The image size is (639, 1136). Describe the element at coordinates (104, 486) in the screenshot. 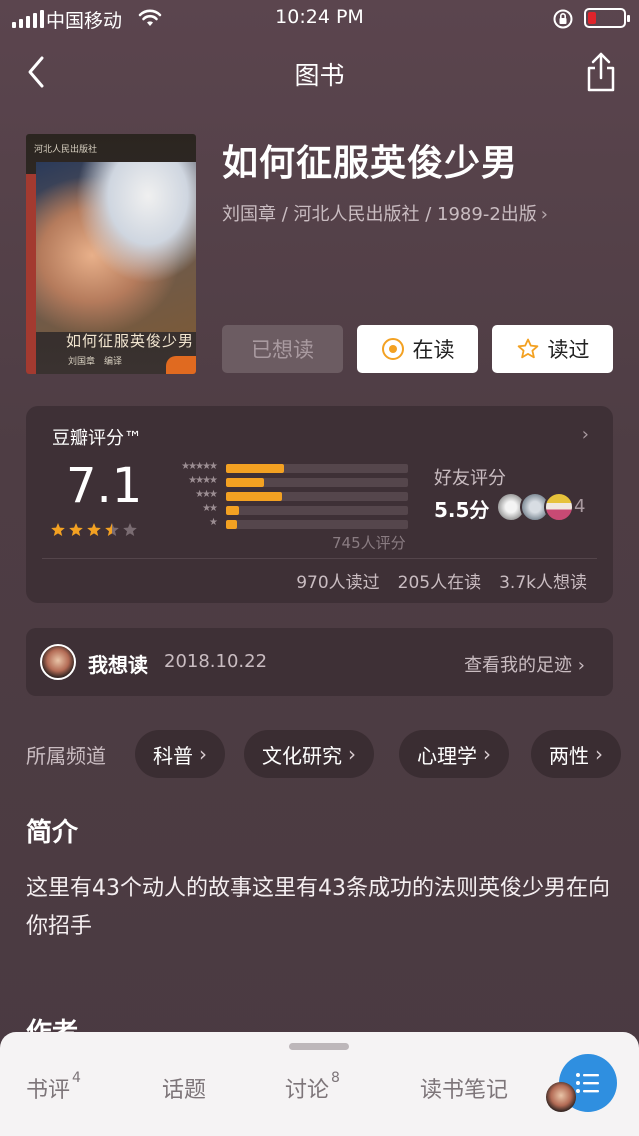

I see `rating-score: 7.1` at that location.